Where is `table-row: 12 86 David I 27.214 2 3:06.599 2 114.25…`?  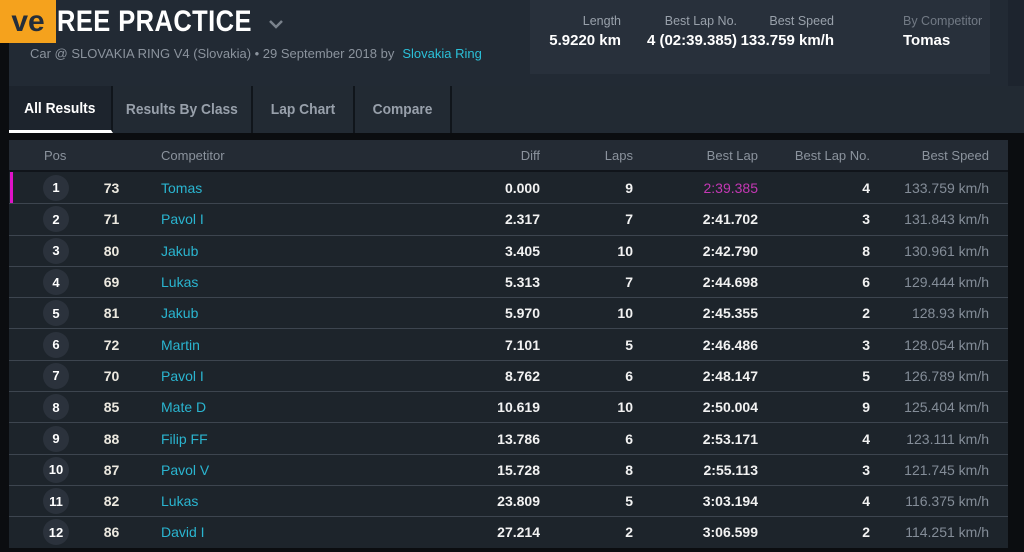
table-row: 12 86 David I 27.214 2 3:06.599 2 114.25… is located at coordinates (508, 532).